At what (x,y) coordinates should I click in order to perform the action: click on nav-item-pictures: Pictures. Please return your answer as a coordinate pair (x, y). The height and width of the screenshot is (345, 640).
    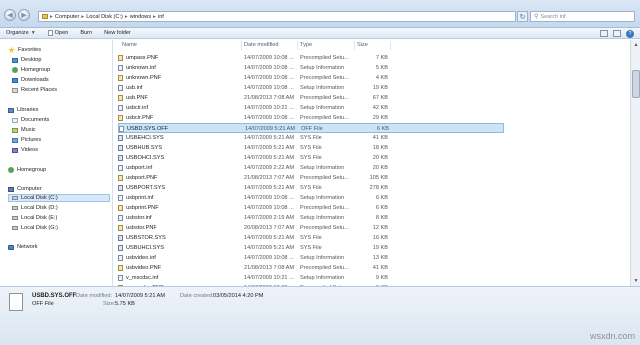
    Looking at the image, I should click on (26, 140).